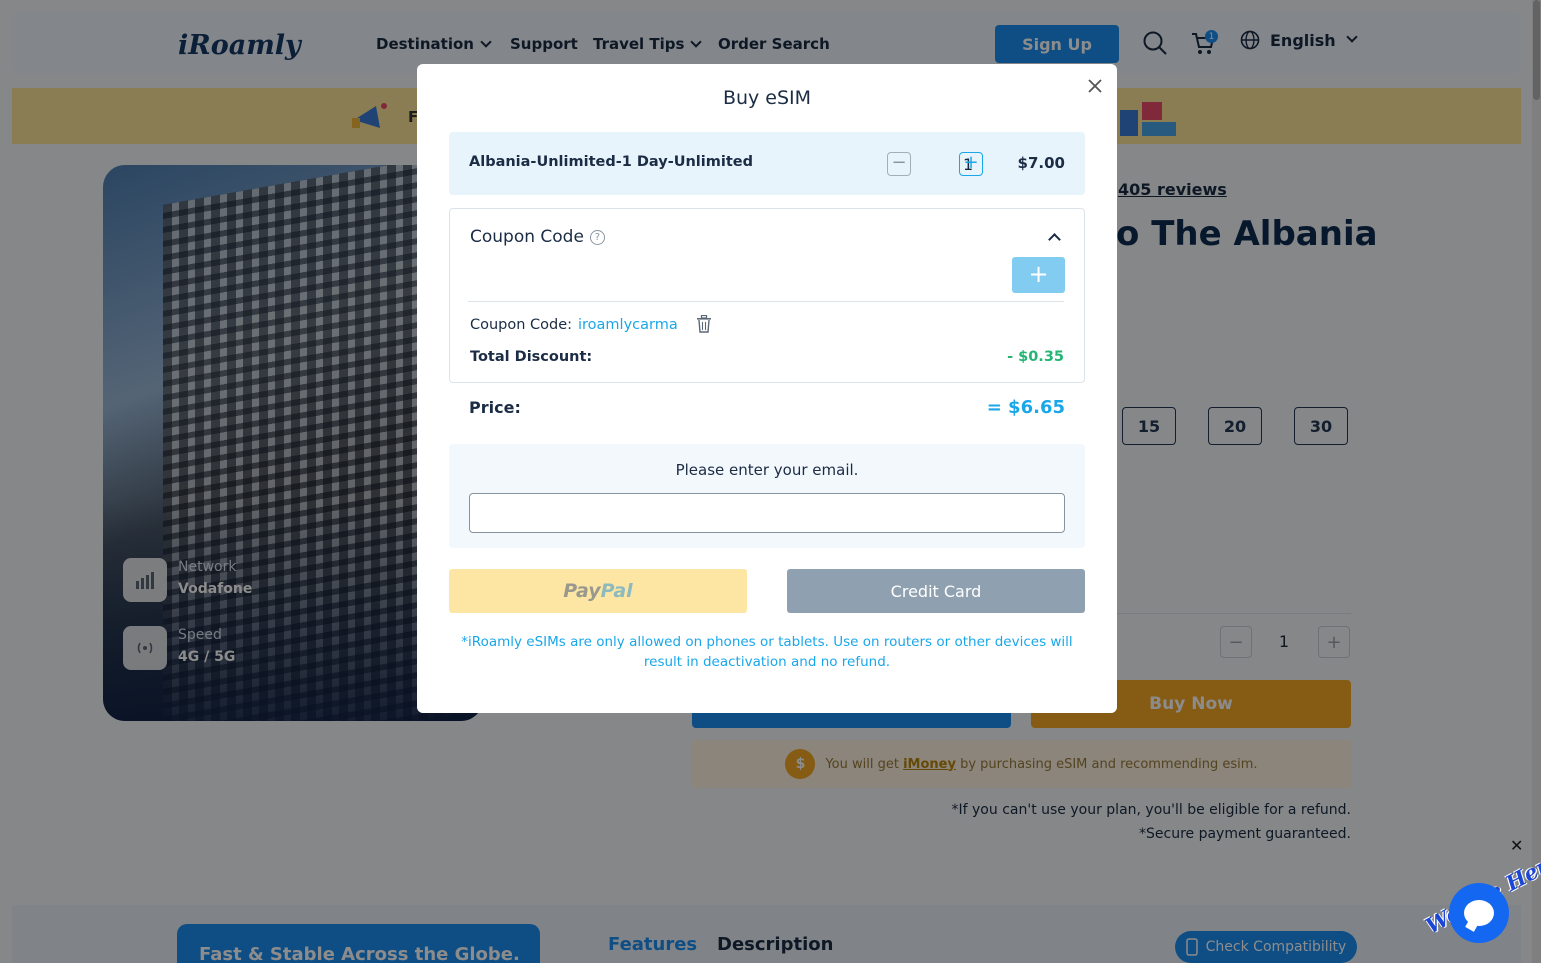  I want to click on total-discount-label: Total Discount:, so click(531, 357).